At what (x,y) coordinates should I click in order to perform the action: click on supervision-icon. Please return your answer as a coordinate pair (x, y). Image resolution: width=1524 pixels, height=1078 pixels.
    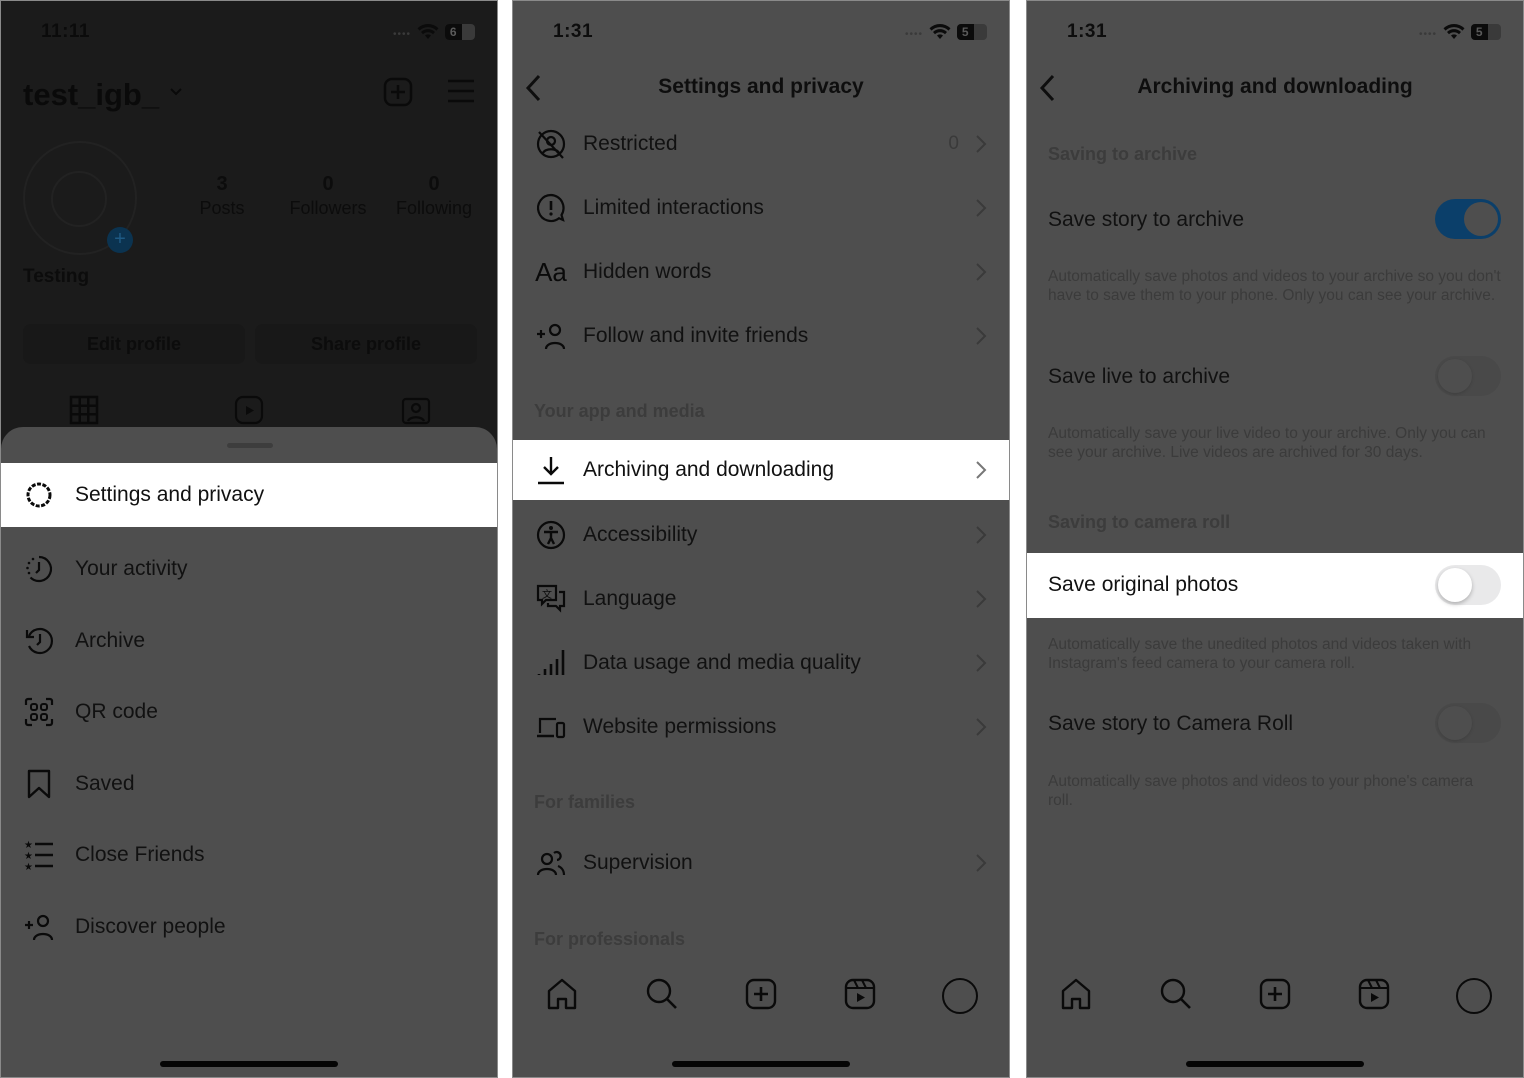
    Looking at the image, I should click on (551, 863).